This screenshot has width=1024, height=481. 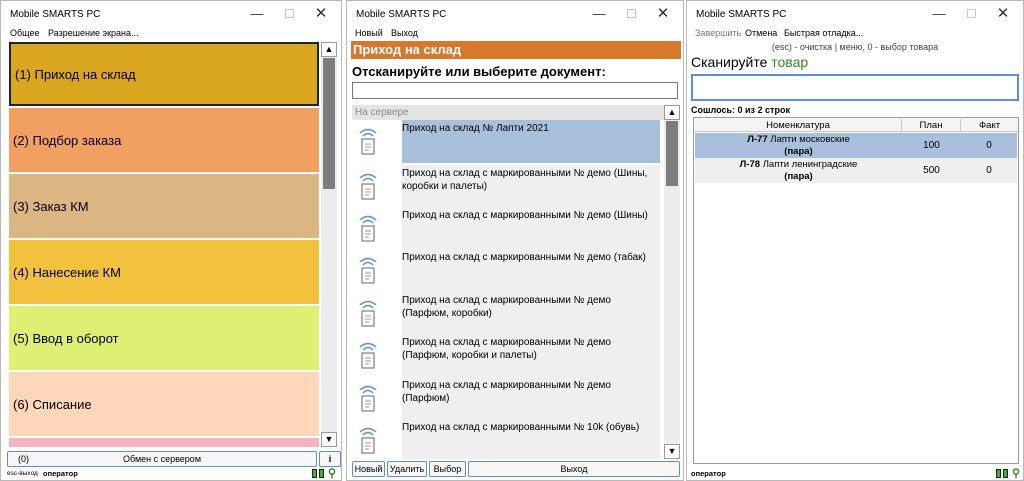 What do you see at coordinates (515, 34) in the screenshot?
I see `menu-bar: Новый Выход` at bounding box center [515, 34].